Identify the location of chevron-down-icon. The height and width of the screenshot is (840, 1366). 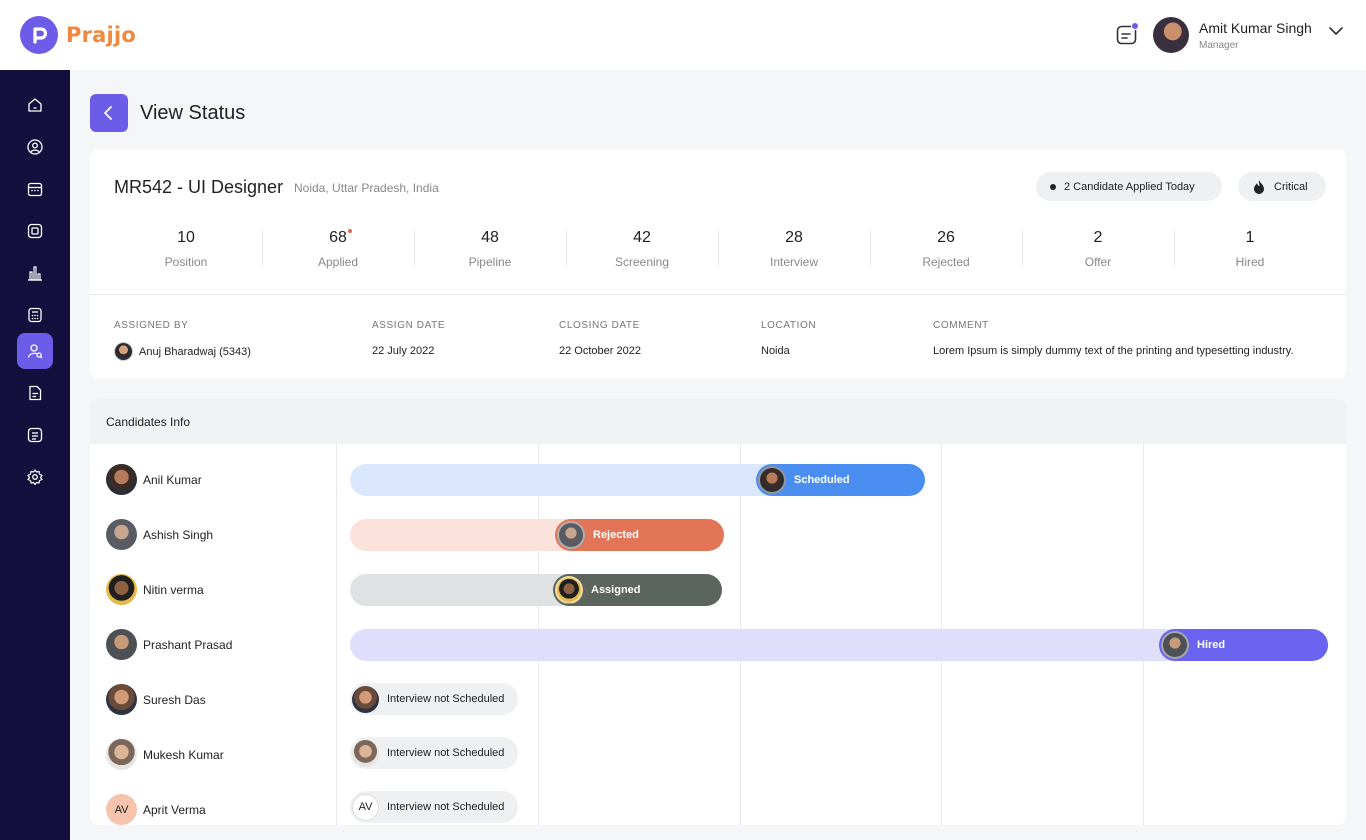
(1336, 31).